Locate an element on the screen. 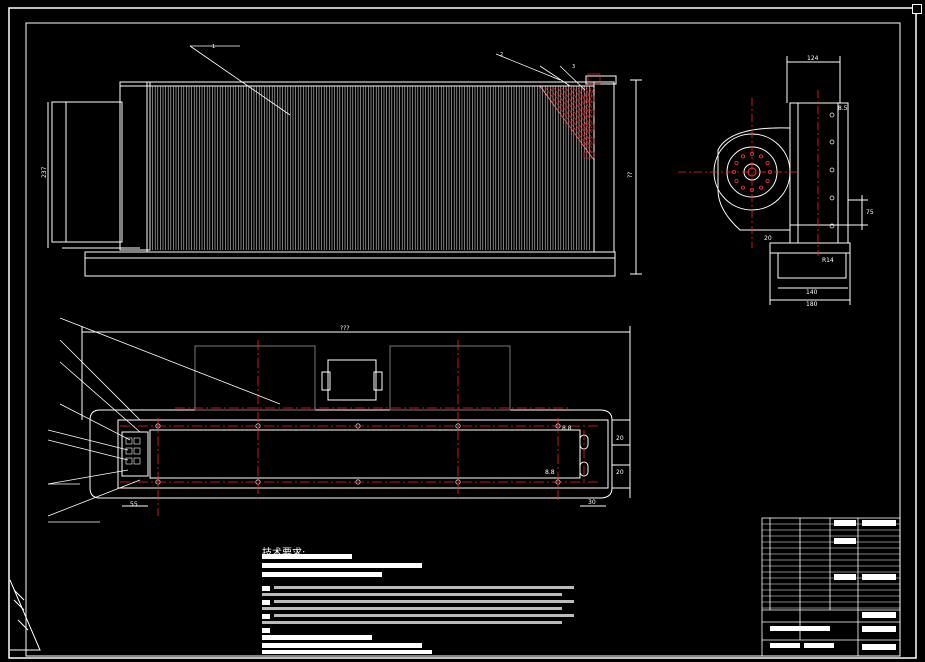 The width and height of the screenshot is (925, 662). plan-dim-88-b: 8.8 is located at coordinates (550, 472).